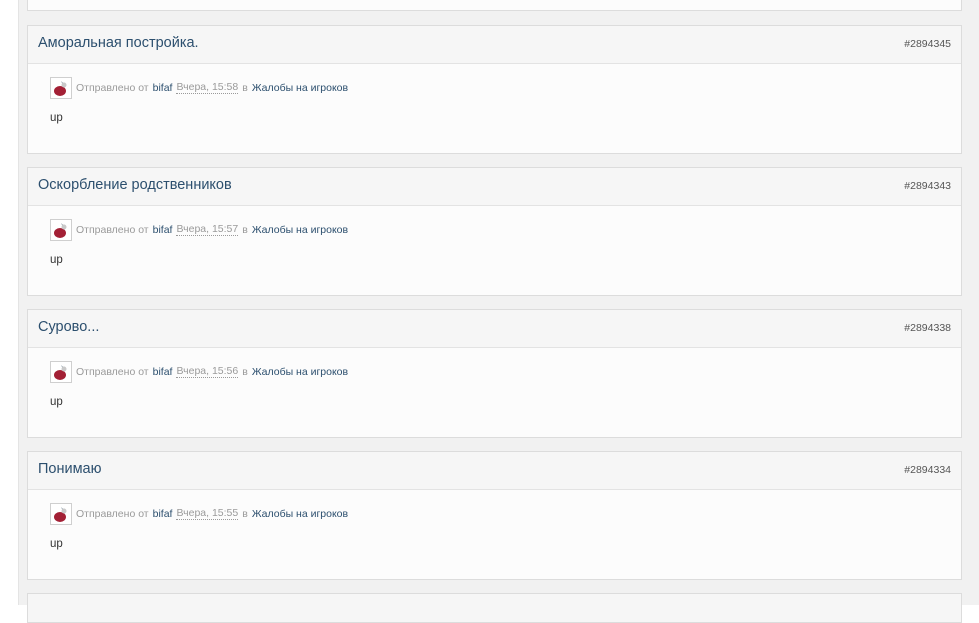 This screenshot has width=979, height=623. I want to click on result-title-link: Понимаю, so click(70, 469).